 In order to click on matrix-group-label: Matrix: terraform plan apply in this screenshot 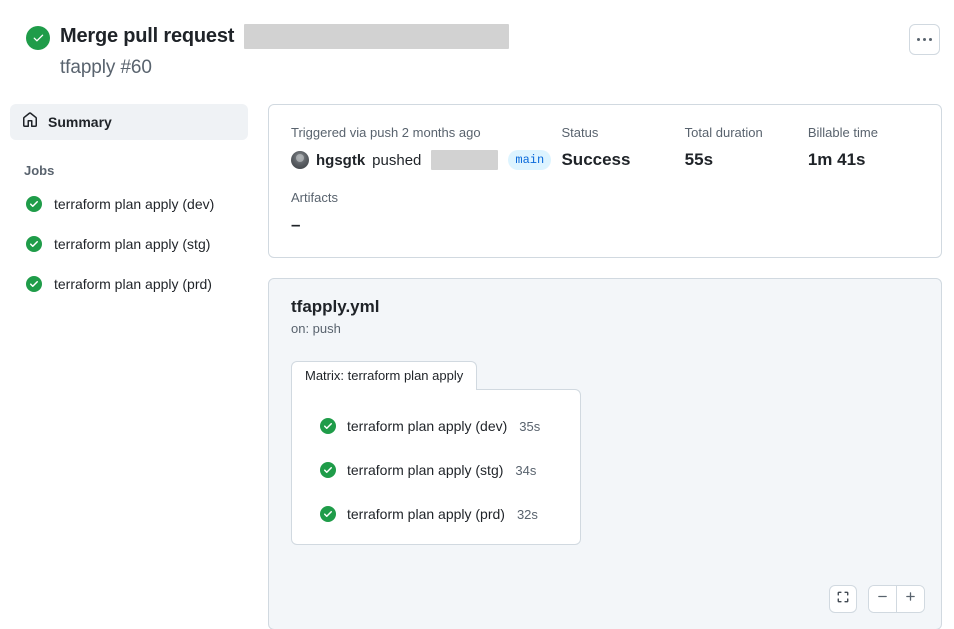, I will do `click(384, 375)`.